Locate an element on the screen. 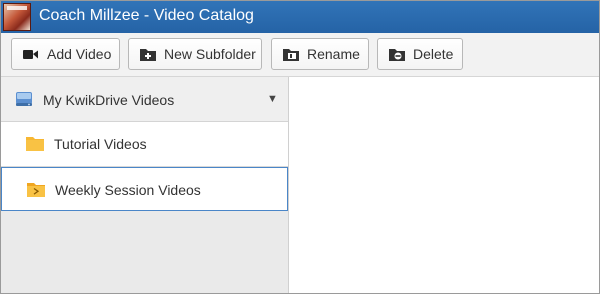  root-folder-row: My KwikDrive Videos ▼ is located at coordinates (144, 99).